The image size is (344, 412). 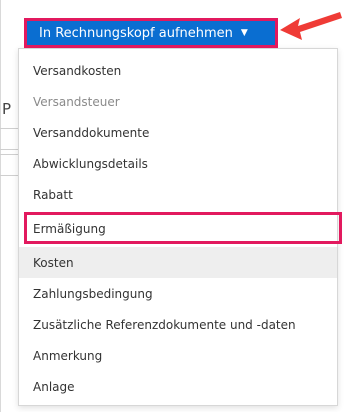 What do you see at coordinates (178, 324) in the screenshot?
I see `menu-item-zusaetzliche-referenzdokumente: Zusätzliche Referenzdokumente und -daten` at bounding box center [178, 324].